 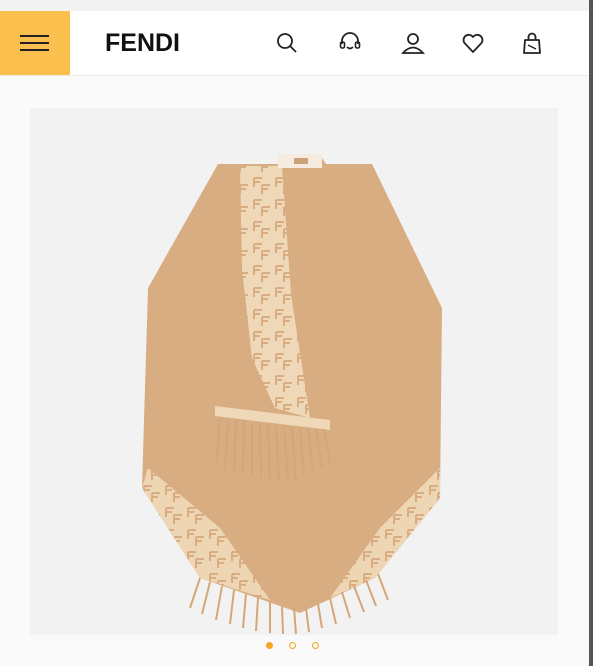 What do you see at coordinates (296, 5) in the screenshot?
I see `top-strip` at bounding box center [296, 5].